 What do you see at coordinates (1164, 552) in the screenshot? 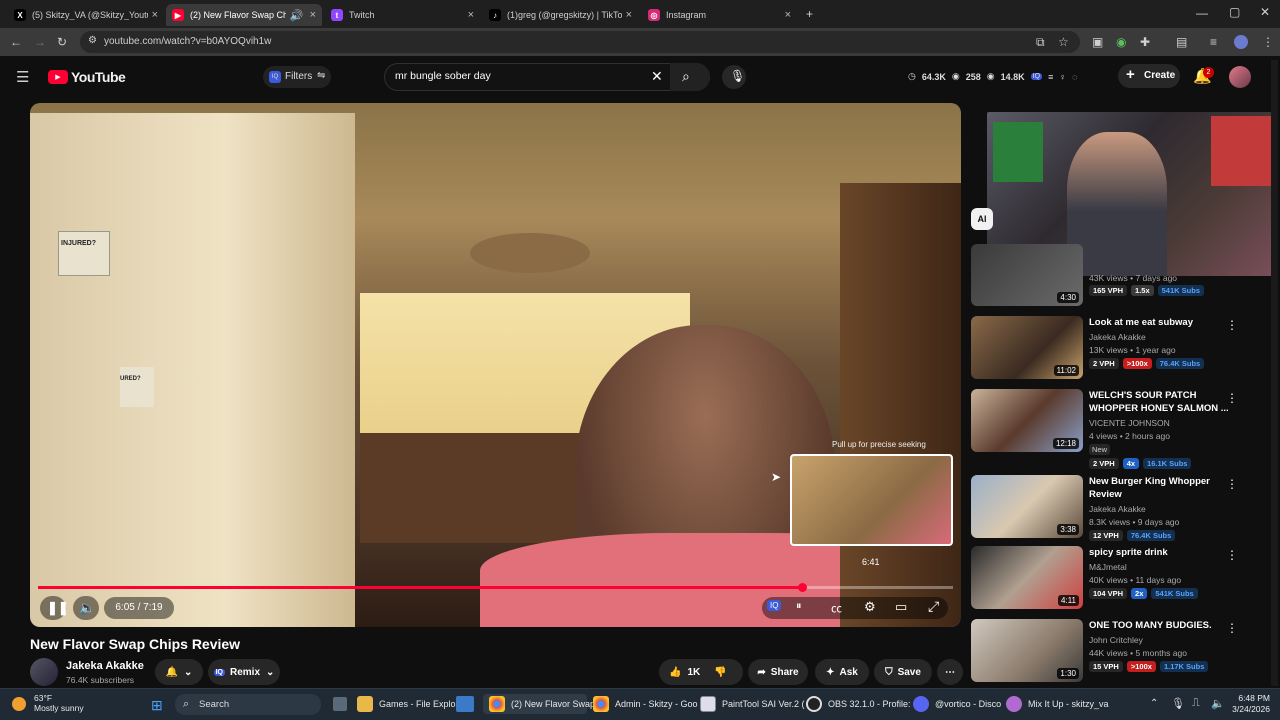
I see `video-title: spicy sprite drink` at bounding box center [1164, 552].